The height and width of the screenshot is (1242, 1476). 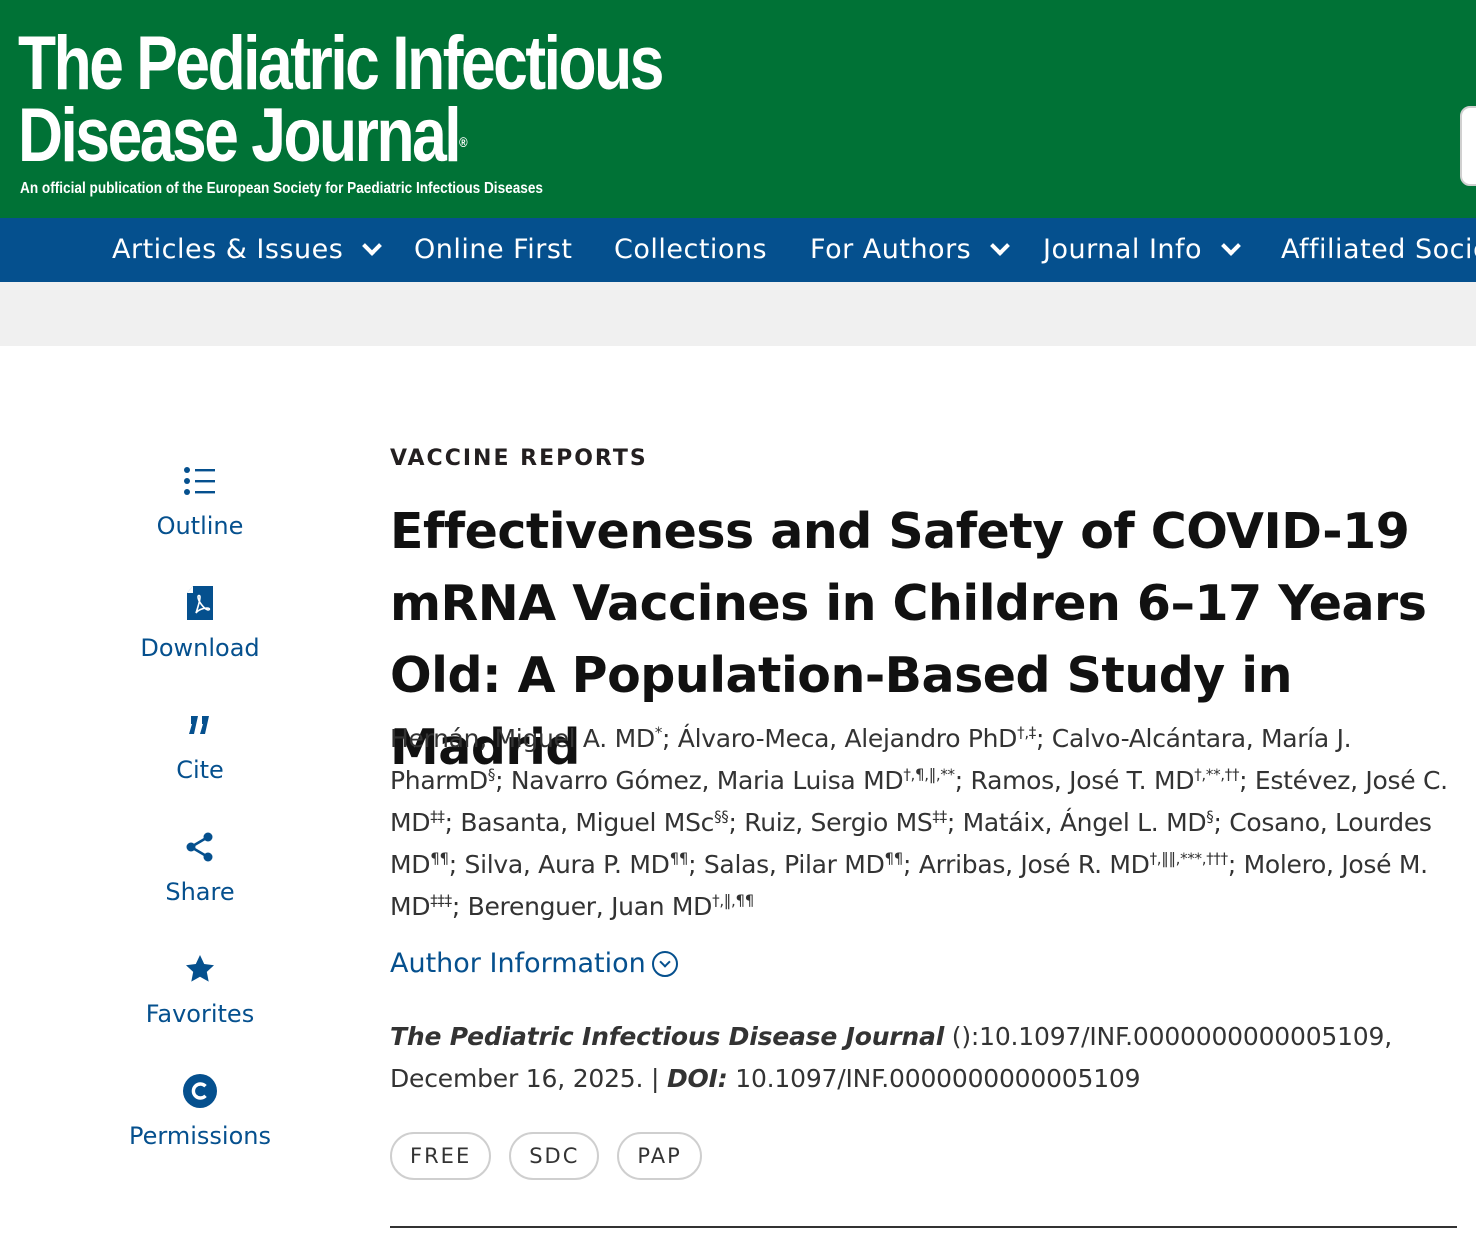 I want to click on badge-sdc: SDC, so click(x=554, y=1156).